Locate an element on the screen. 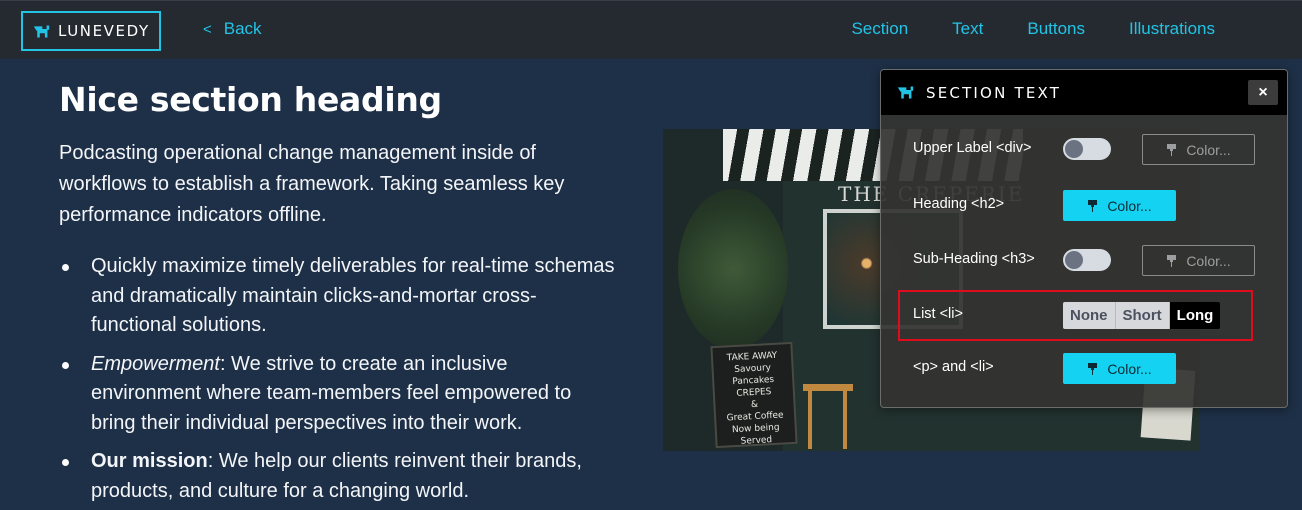 This screenshot has height=510, width=1302. list-row: List <li> None Short Long is located at coordinates (1084, 315).